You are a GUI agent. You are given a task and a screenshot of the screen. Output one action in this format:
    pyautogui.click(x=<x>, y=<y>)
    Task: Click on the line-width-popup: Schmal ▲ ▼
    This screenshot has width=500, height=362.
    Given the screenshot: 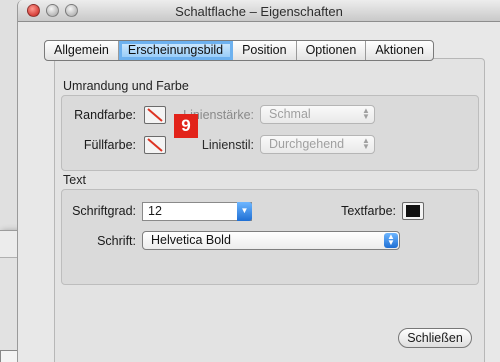 What is the action you would take?
    pyautogui.click(x=317, y=114)
    